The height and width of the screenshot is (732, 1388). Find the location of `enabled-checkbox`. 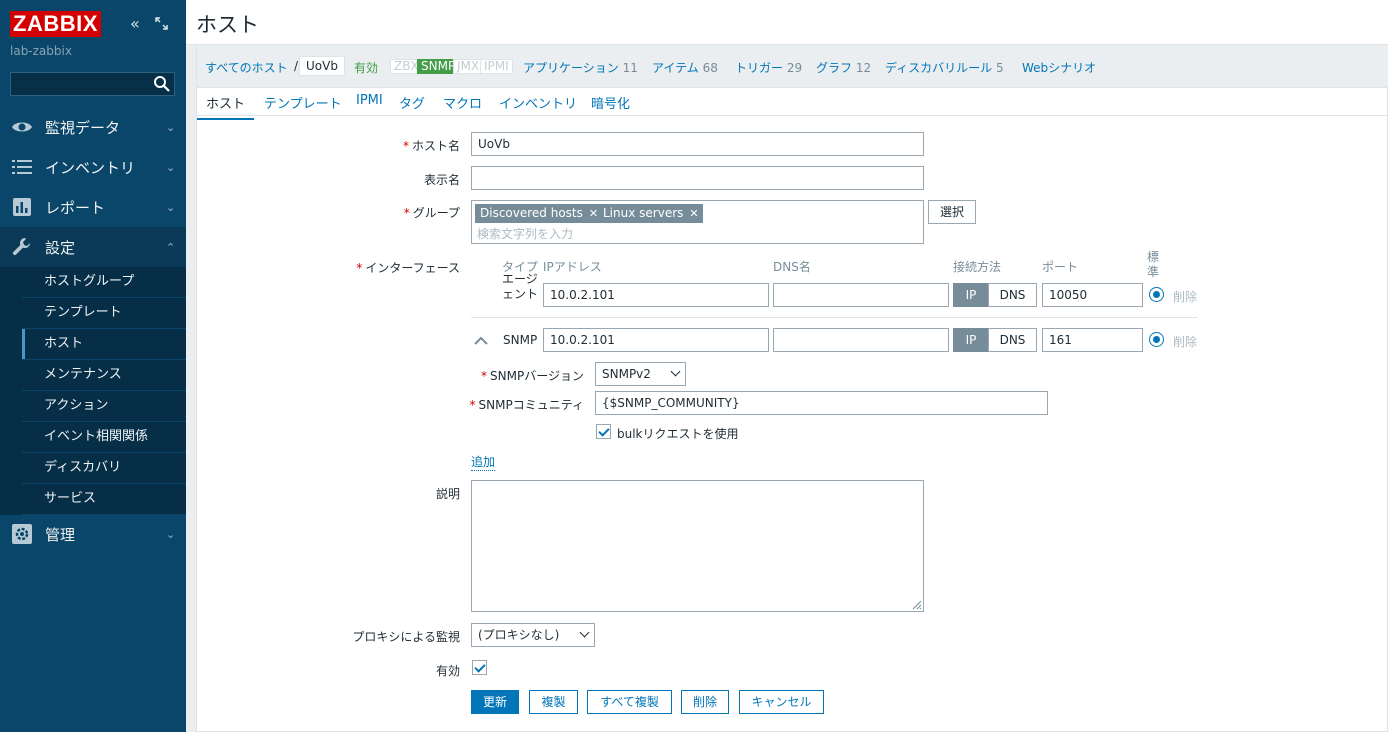

enabled-checkbox is located at coordinates (479, 667).